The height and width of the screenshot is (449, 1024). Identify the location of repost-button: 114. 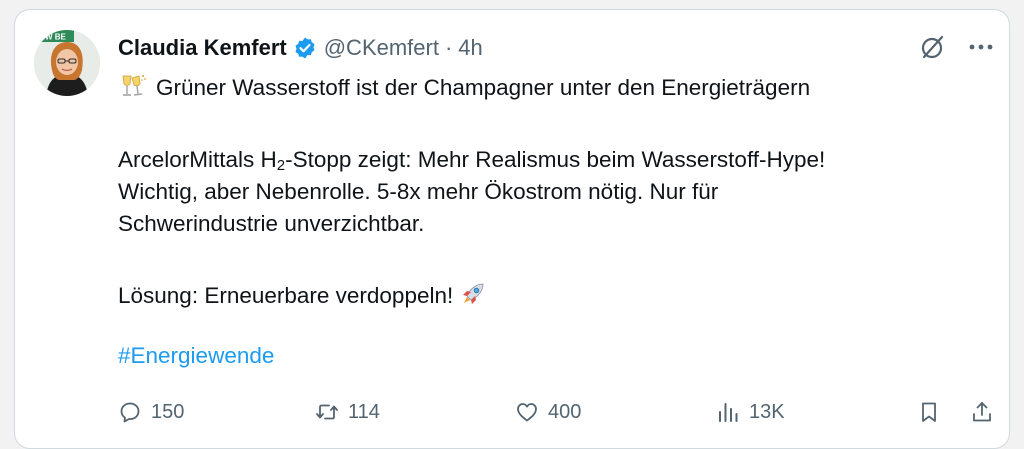
(347, 412).